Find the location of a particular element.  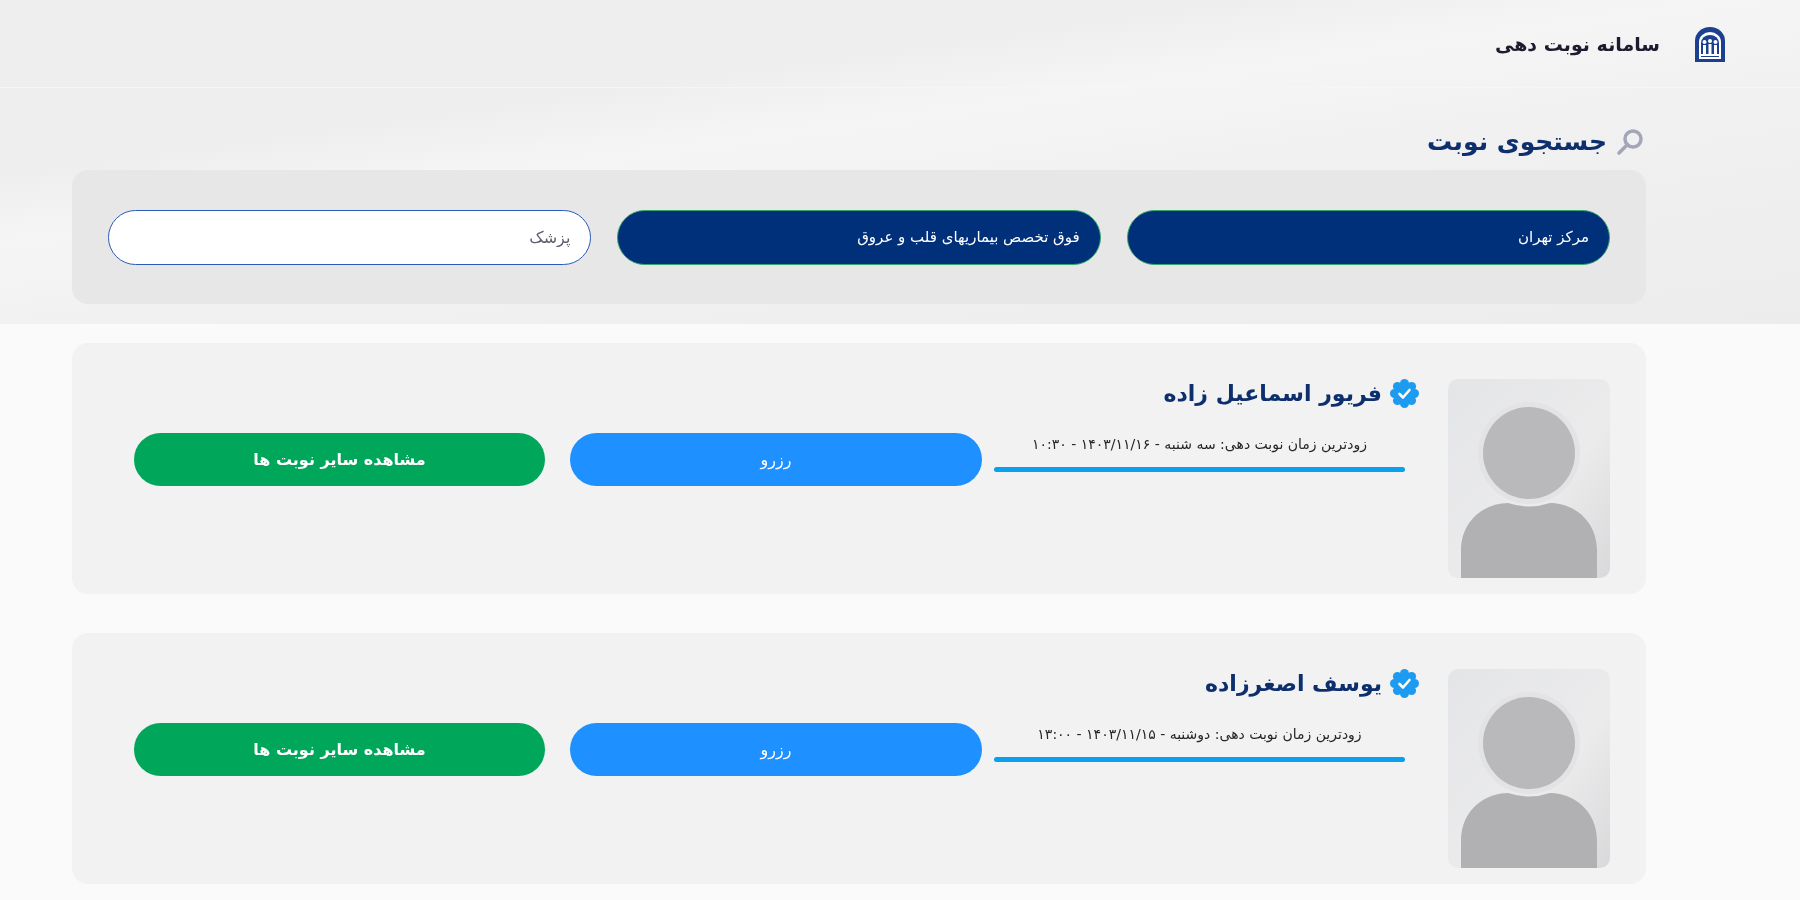

doctor-name: فریور اسماعیل زاده is located at coordinates (1272, 394).